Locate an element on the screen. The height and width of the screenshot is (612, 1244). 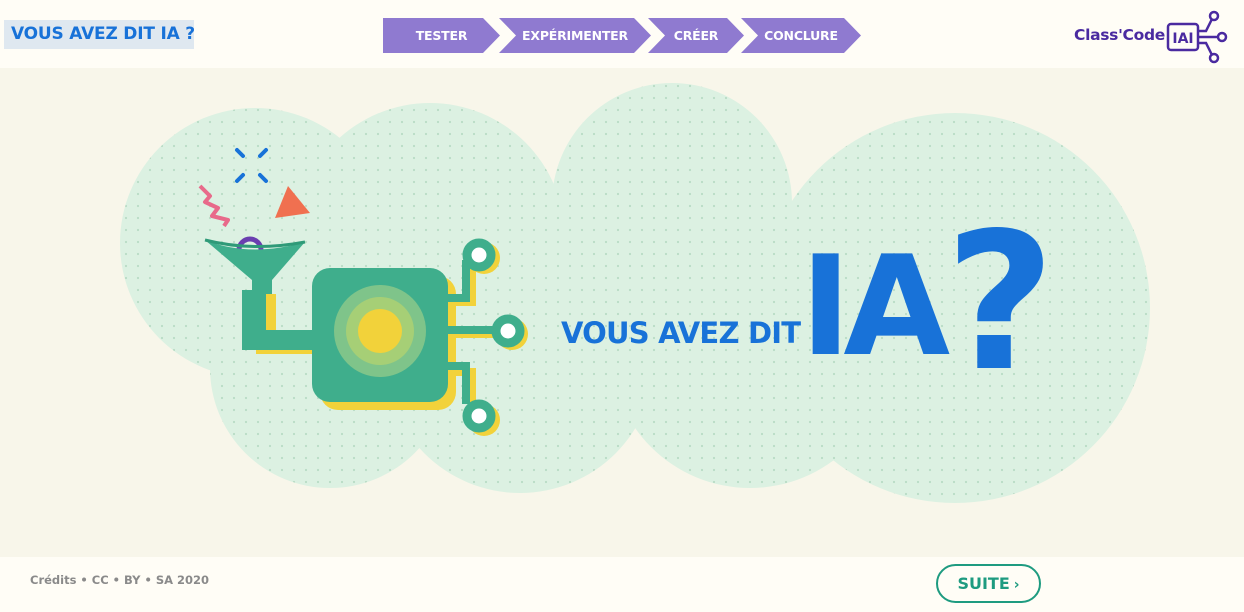
step-tester: TESTER is located at coordinates (441, 35).